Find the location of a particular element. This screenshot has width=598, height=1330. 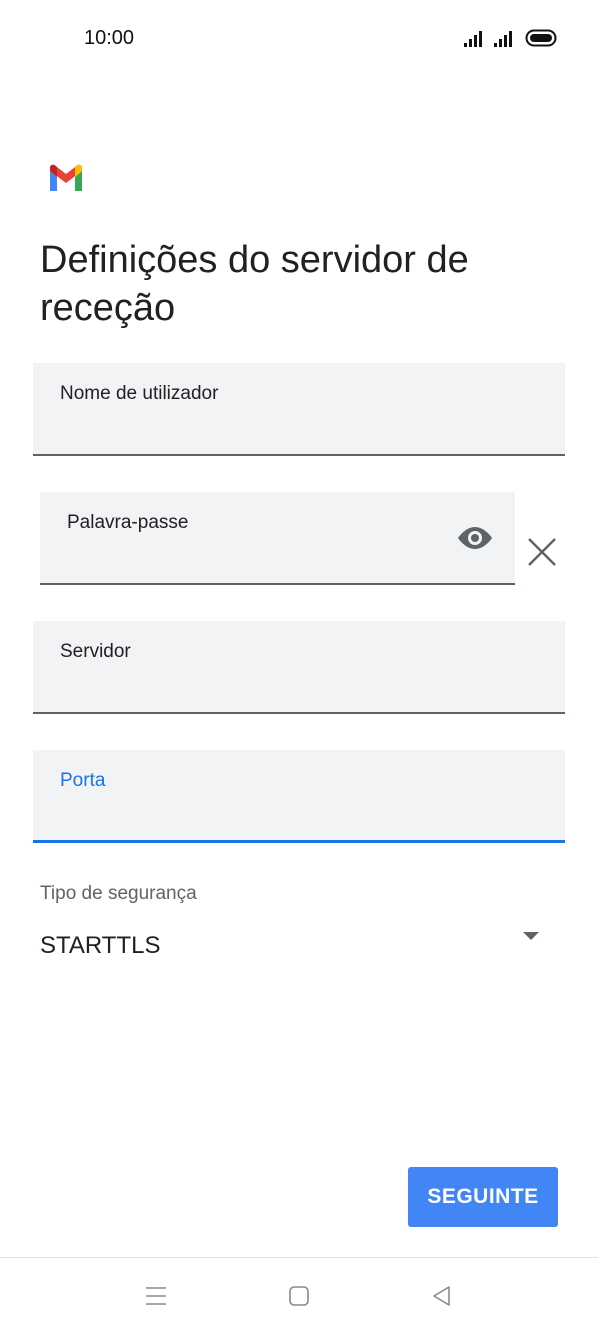

status-time: 10:00 is located at coordinates (109, 38).